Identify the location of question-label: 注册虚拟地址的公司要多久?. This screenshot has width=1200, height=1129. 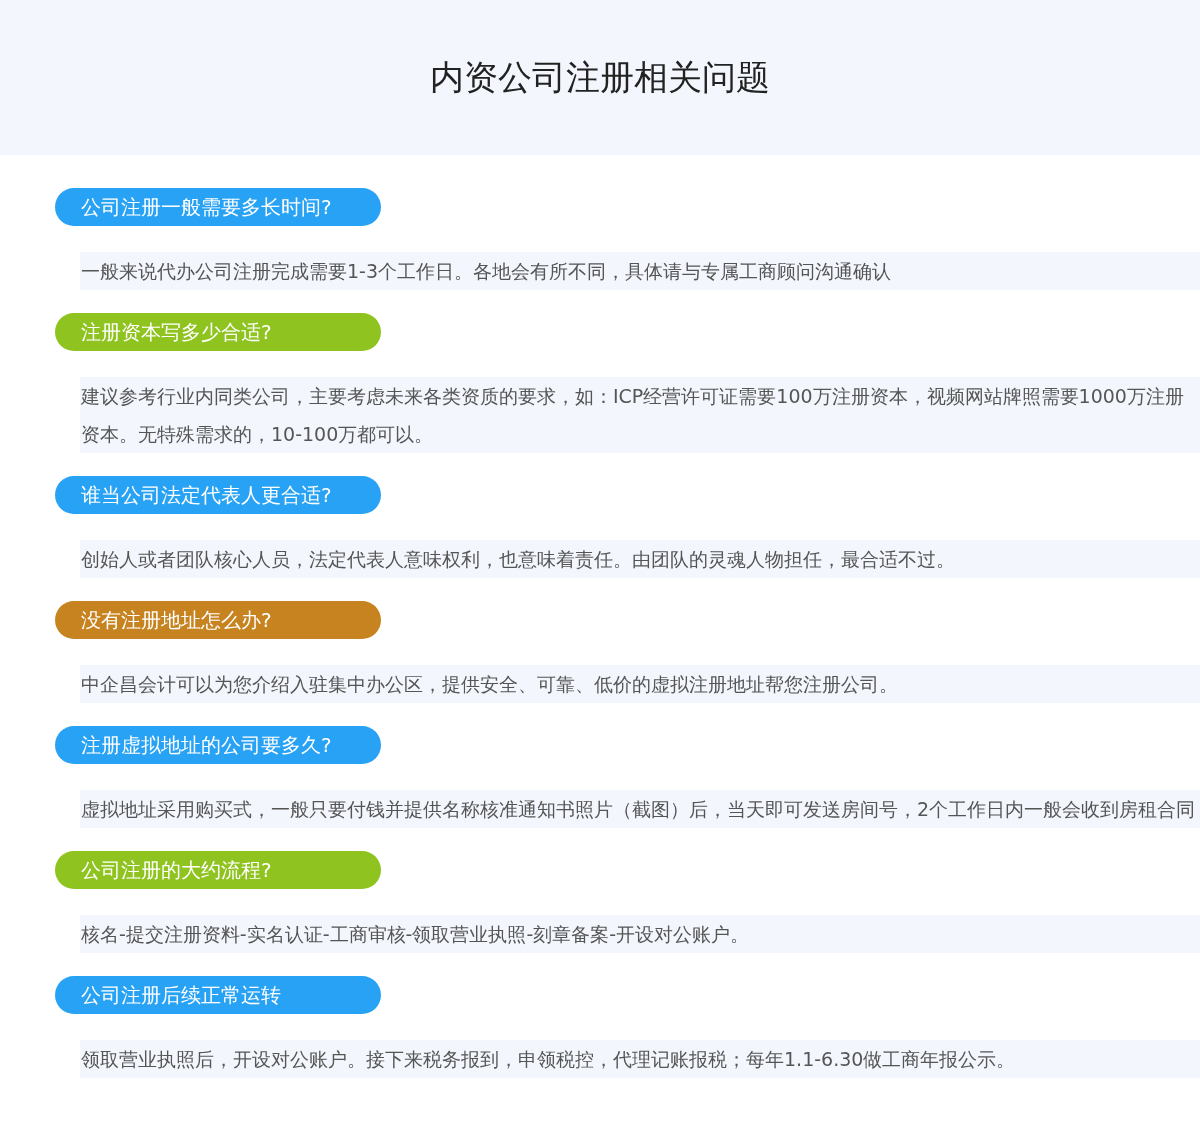
(218, 745).